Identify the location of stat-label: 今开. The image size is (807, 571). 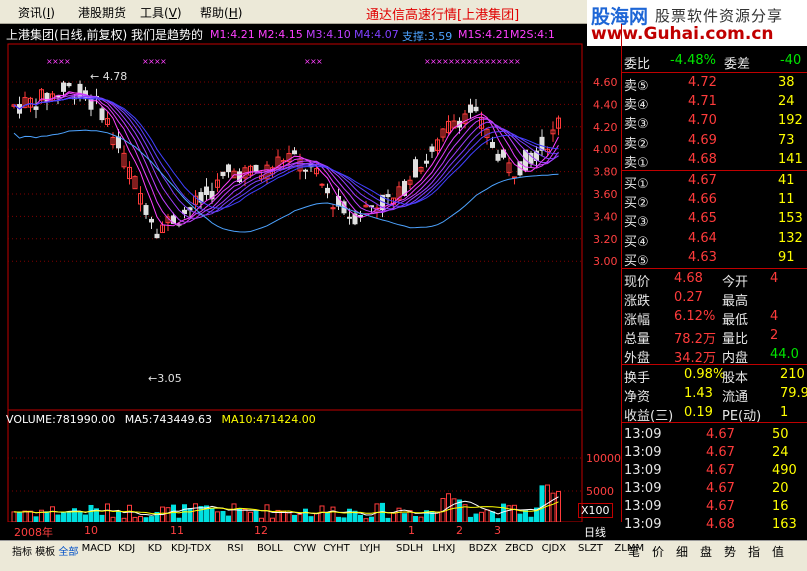
(735, 282).